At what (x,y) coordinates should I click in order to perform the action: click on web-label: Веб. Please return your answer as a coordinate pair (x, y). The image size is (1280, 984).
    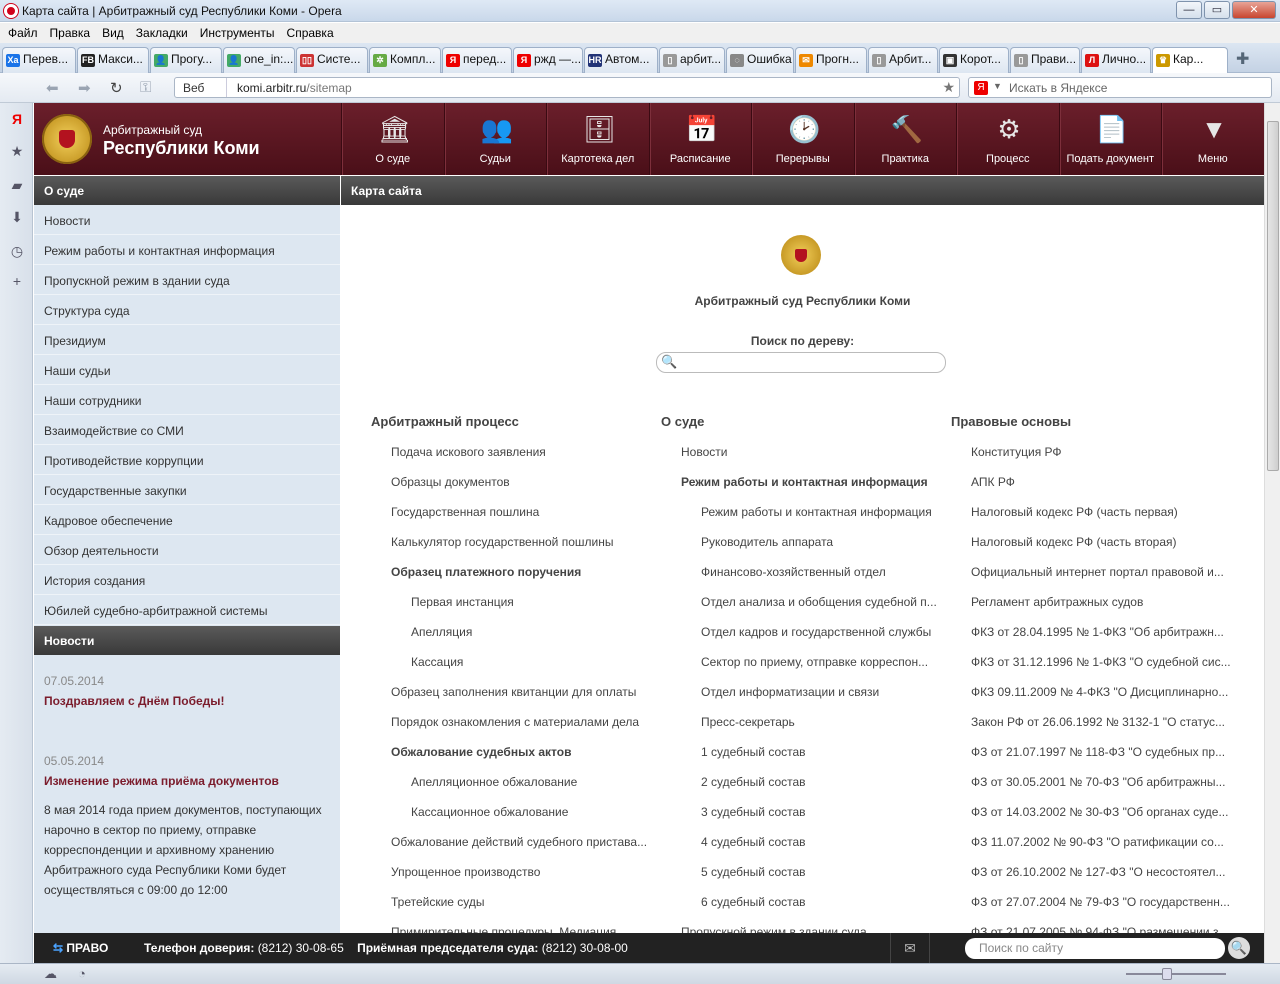
    Looking at the image, I should click on (201, 87).